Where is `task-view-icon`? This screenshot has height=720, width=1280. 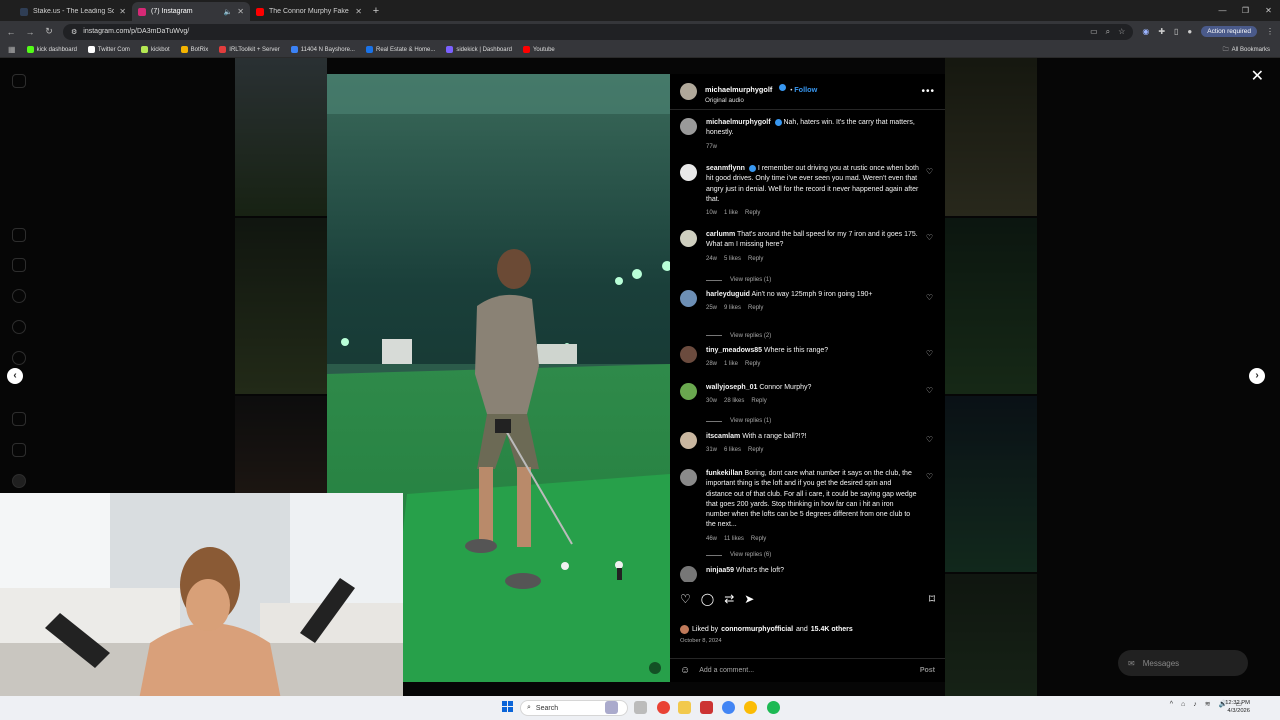 task-view-icon is located at coordinates (640, 707).